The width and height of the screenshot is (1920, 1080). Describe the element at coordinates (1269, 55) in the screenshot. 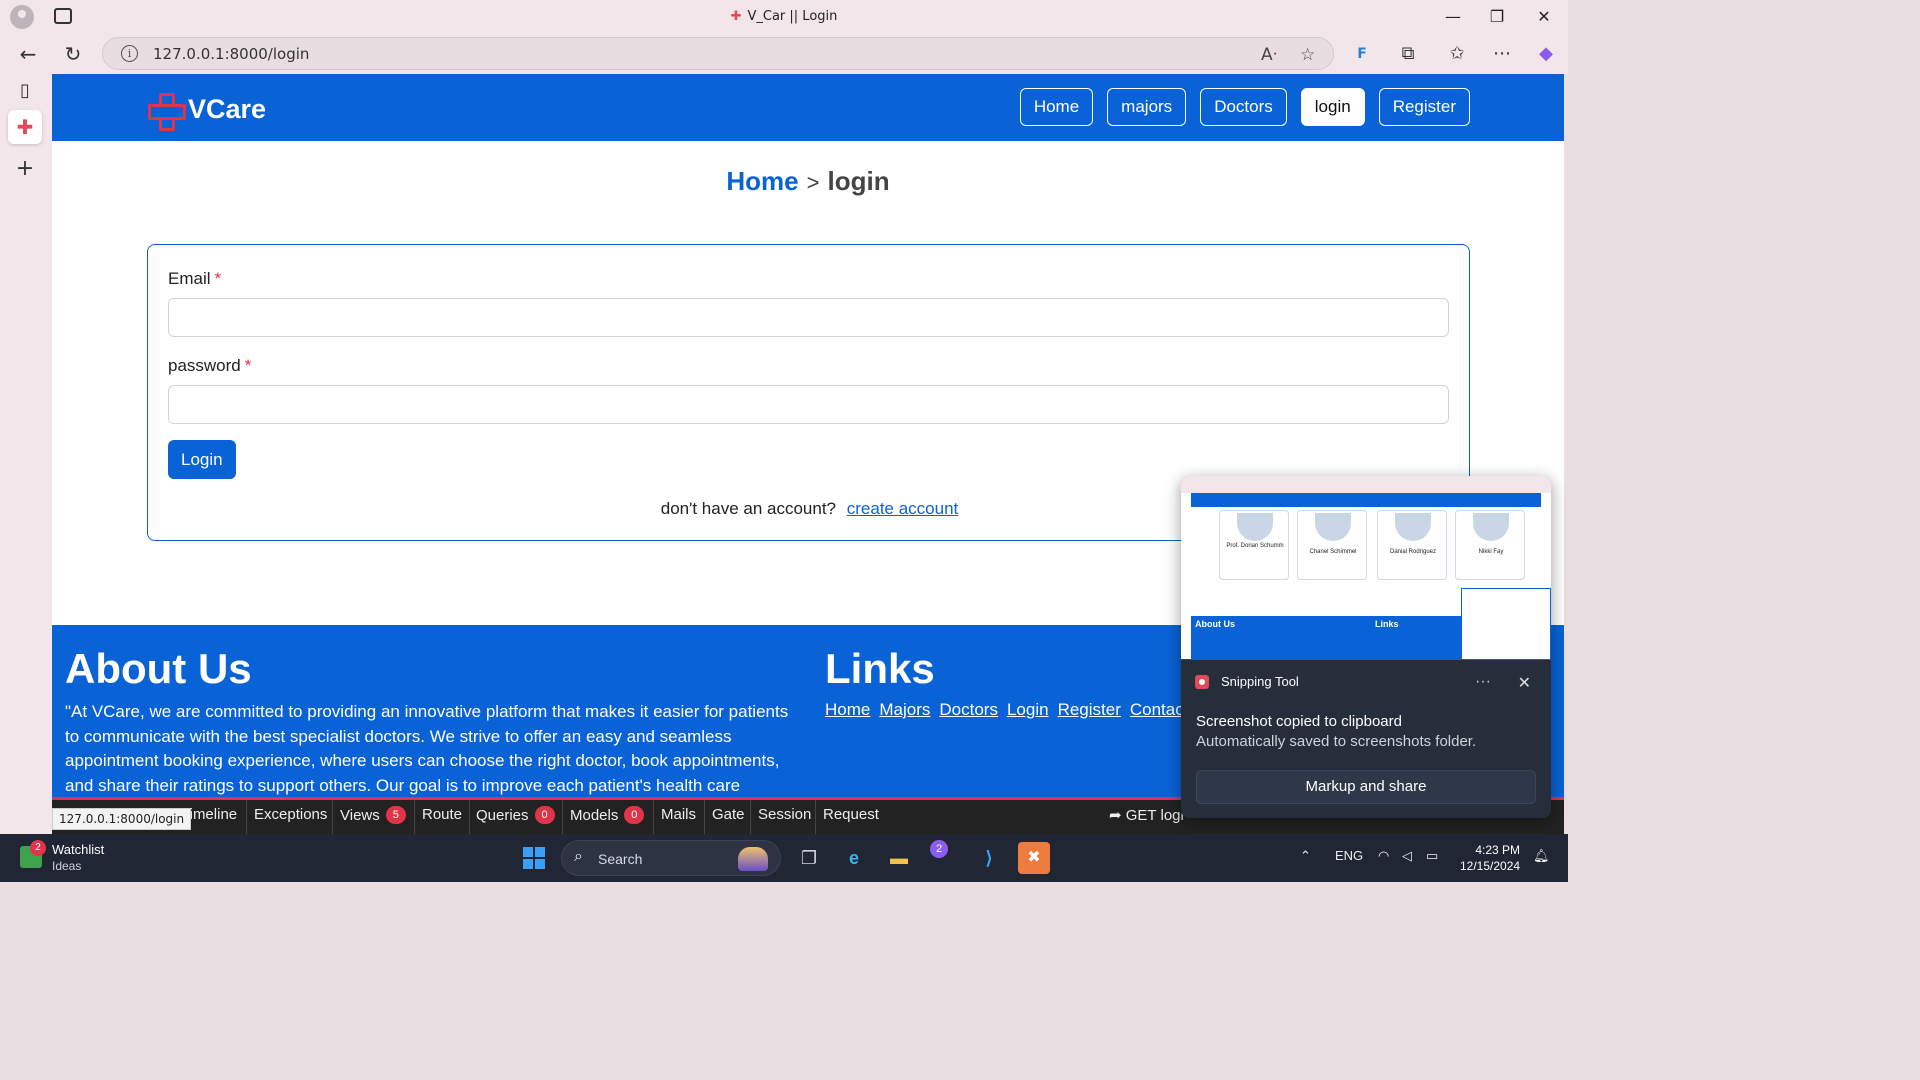

I see `read-aloud-icon: Aᐧ` at that location.